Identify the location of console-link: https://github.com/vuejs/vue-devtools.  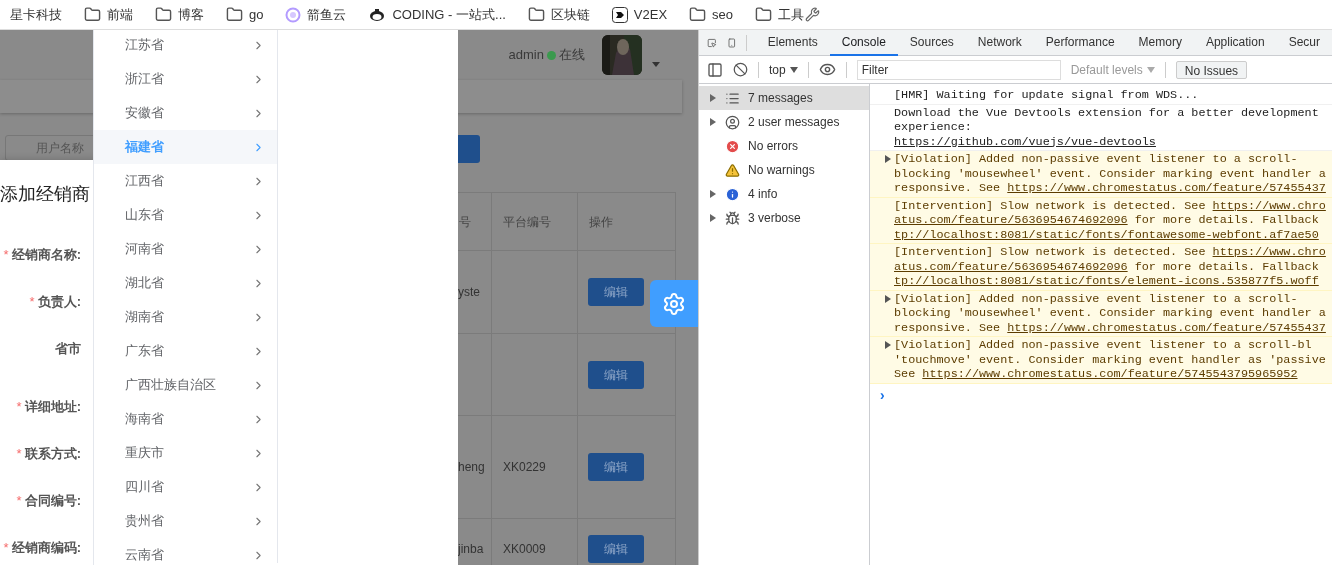
(1025, 141).